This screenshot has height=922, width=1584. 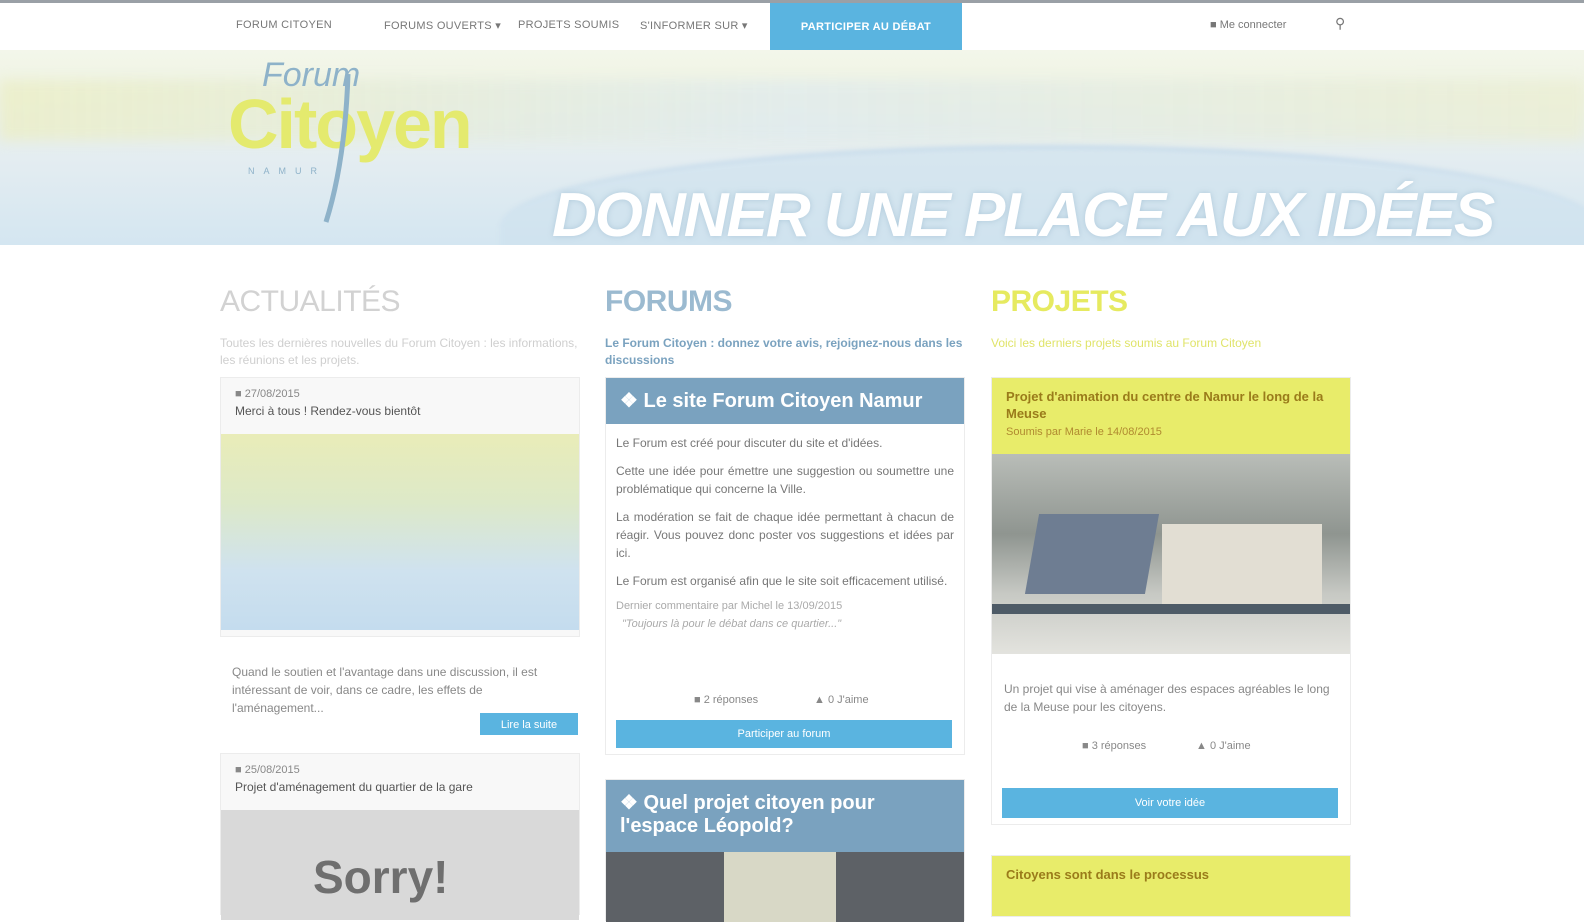 I want to click on banner-slogan: DONNER UNE PLACE AUX IDÉES, so click(x=1023, y=215).